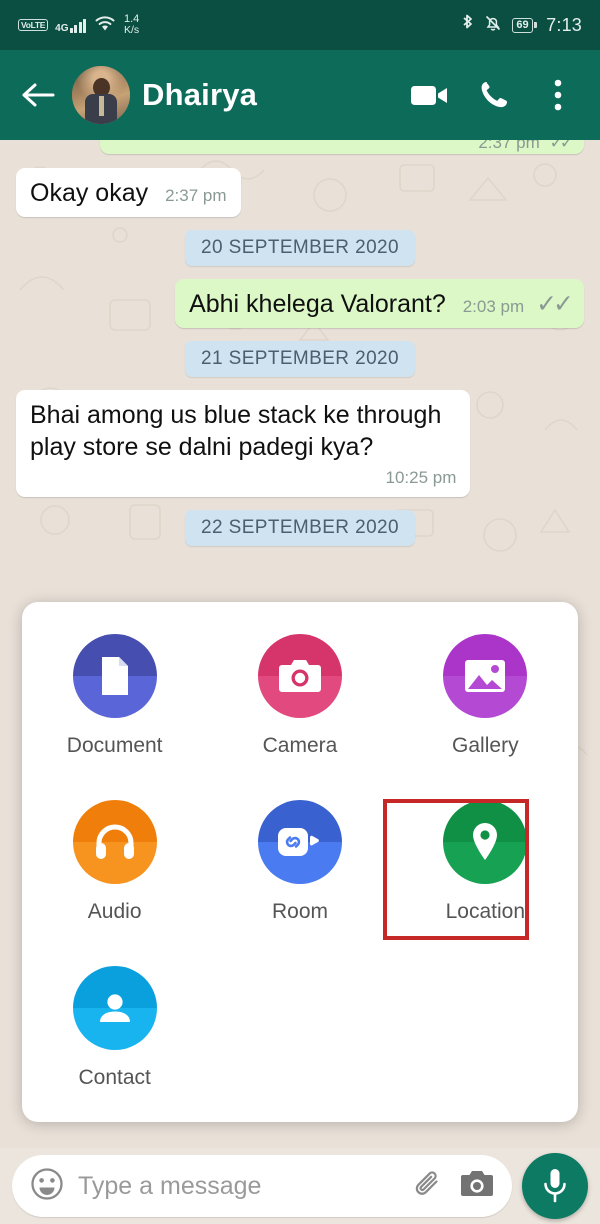 This screenshot has height=1224, width=600. I want to click on status-bar-left: VoLTE 4G 1.4 K/s, so click(78, 25).